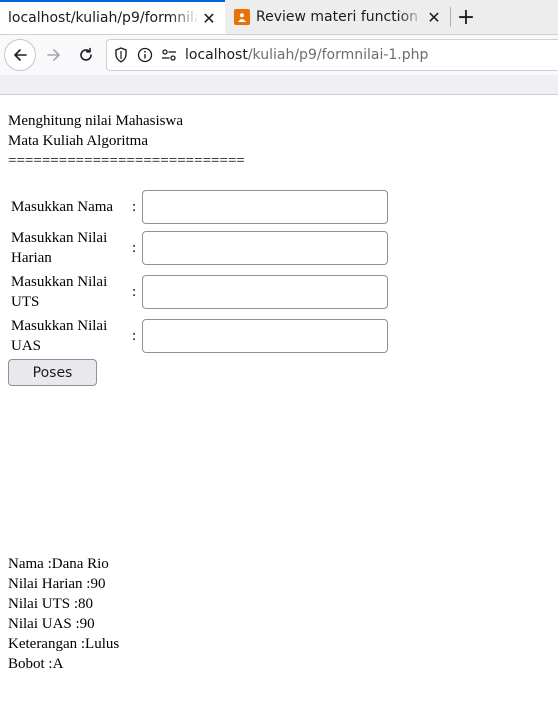 This screenshot has width=558, height=711. What do you see at coordinates (121, 55) in the screenshot?
I see `shield-icon` at bounding box center [121, 55].